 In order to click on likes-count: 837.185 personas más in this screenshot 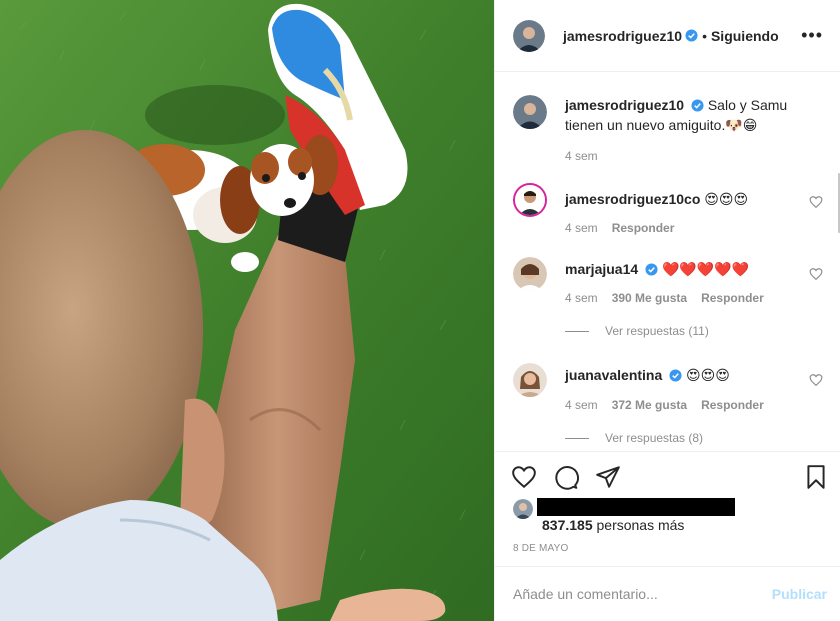, I will do `click(613, 525)`.